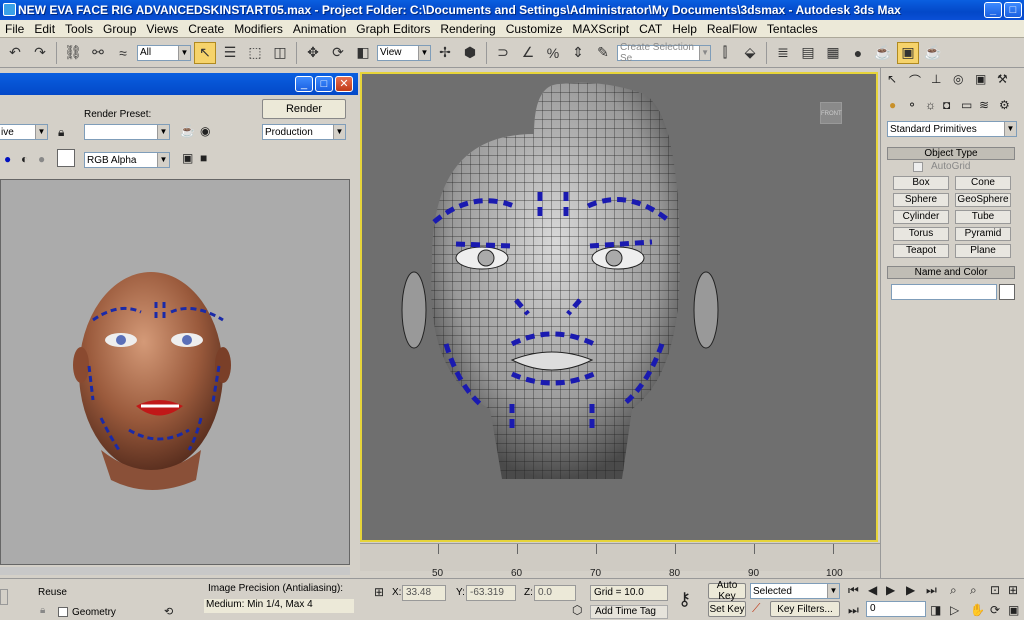  What do you see at coordinates (304, 84) in the screenshot?
I see `render-window-minimize: _` at bounding box center [304, 84].